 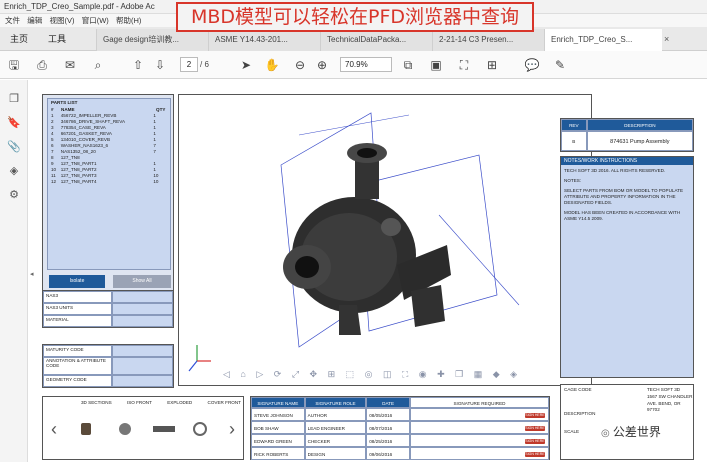 I want to click on view-thumb-sections, so click(x=86, y=429).